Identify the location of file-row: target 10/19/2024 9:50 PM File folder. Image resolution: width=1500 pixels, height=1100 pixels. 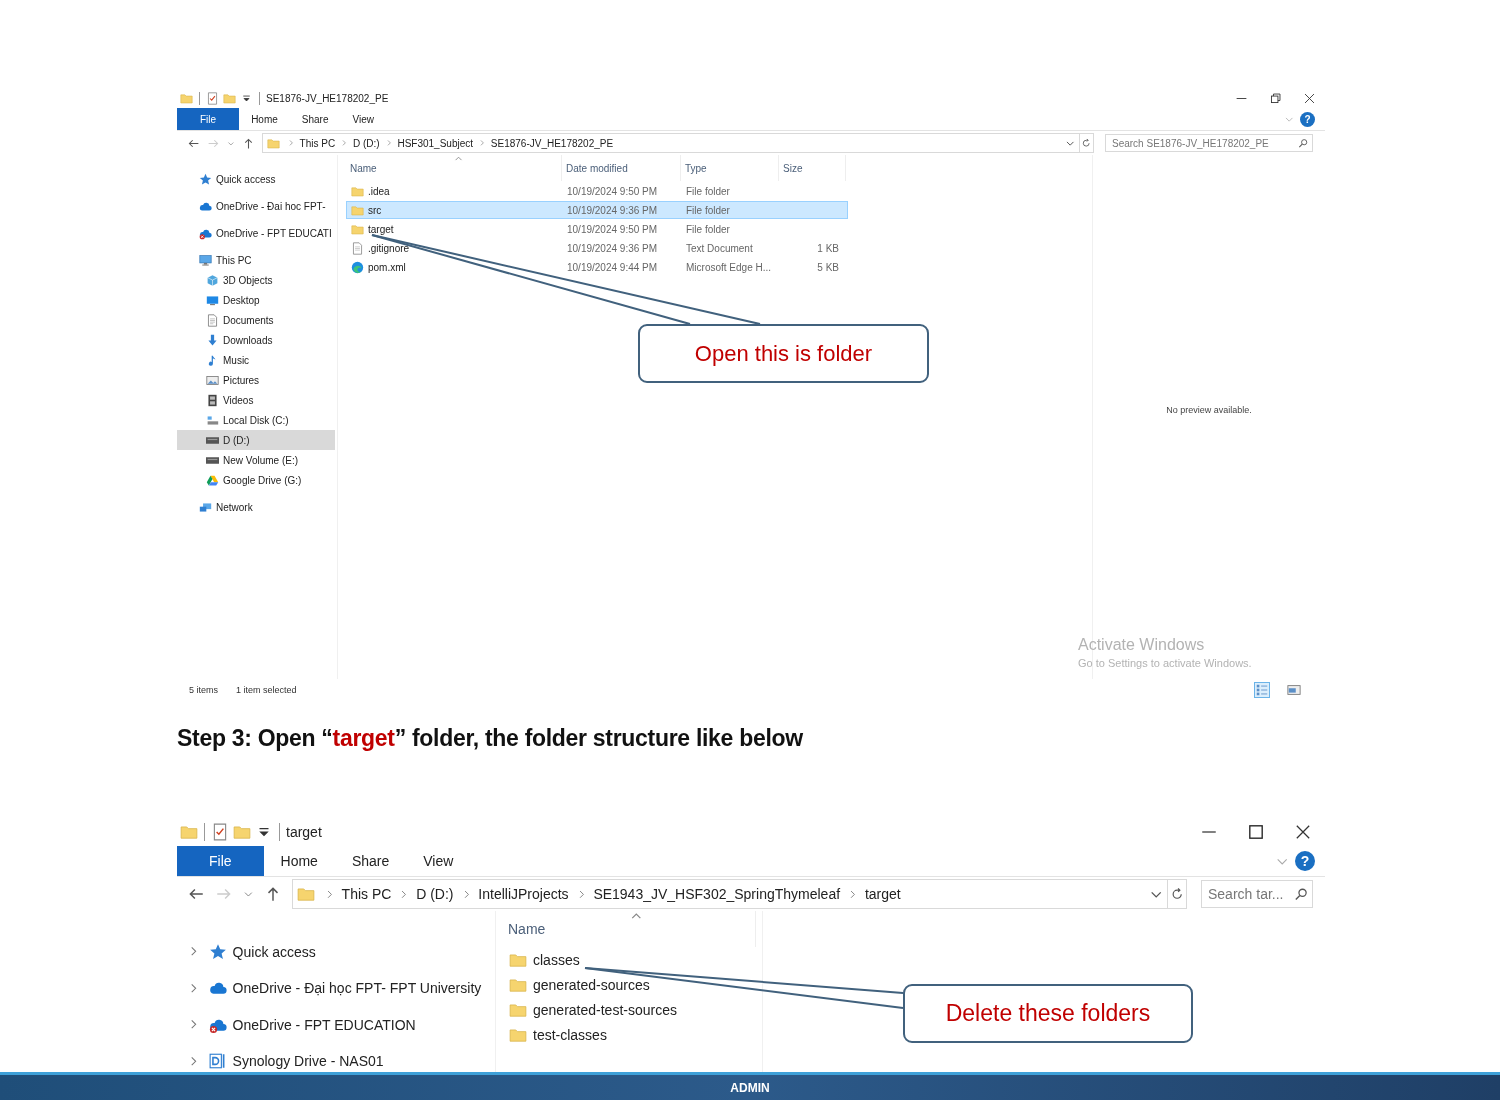
(597, 229).